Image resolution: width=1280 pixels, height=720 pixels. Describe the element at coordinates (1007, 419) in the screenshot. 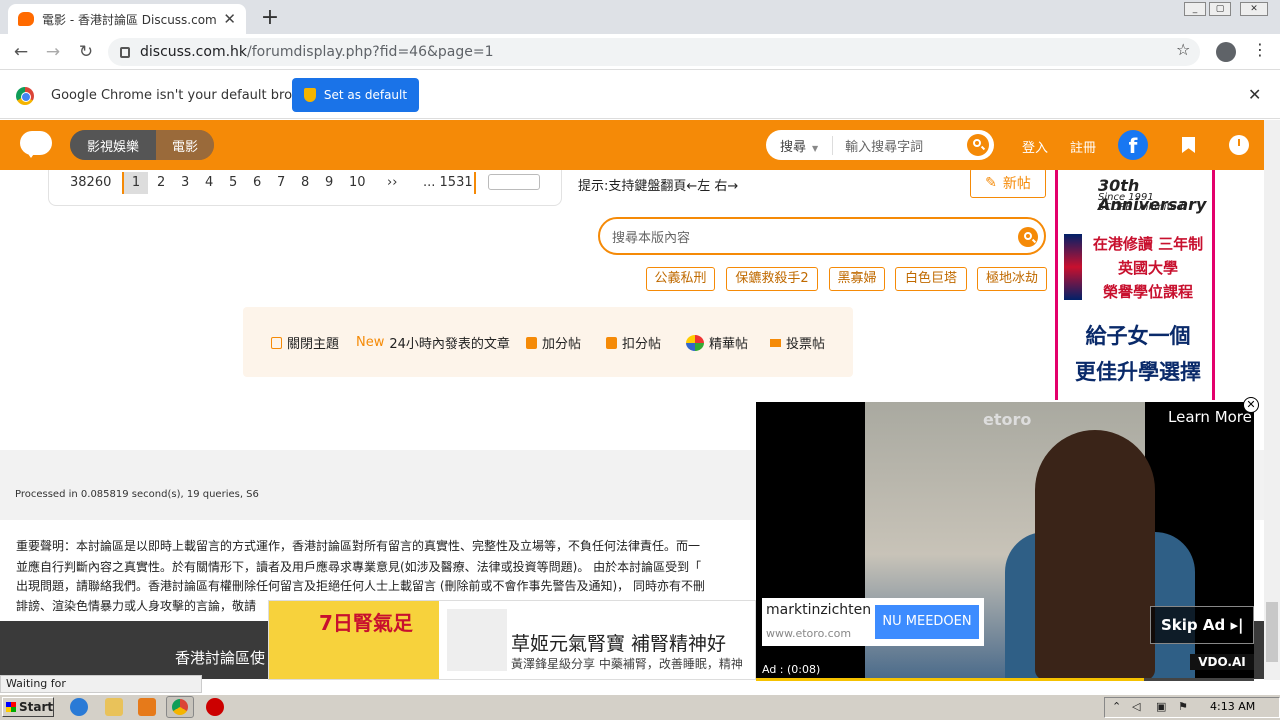

I see `etoro-logo: etoro` at that location.